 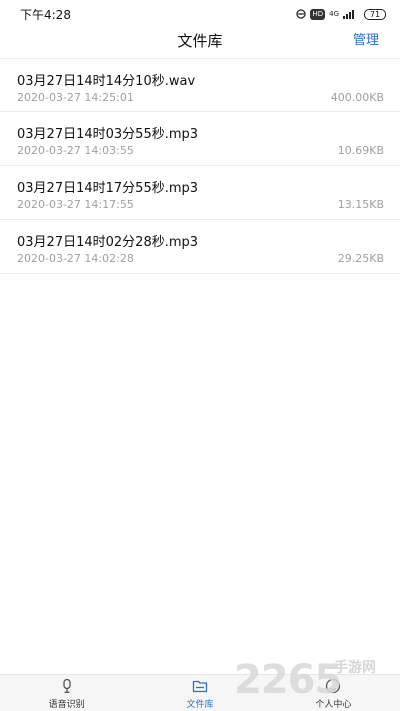 What do you see at coordinates (348, 14) in the screenshot?
I see `signal-icon` at bounding box center [348, 14].